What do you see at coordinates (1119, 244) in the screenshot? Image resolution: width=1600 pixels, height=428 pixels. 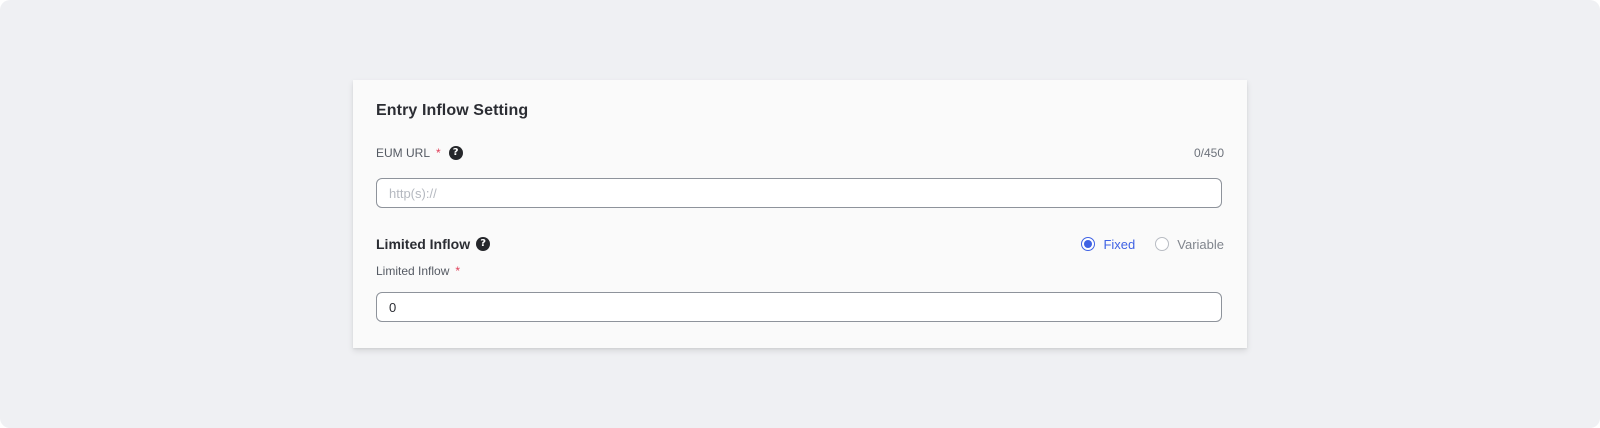 I see `radio-fixed-label: Fixed` at bounding box center [1119, 244].